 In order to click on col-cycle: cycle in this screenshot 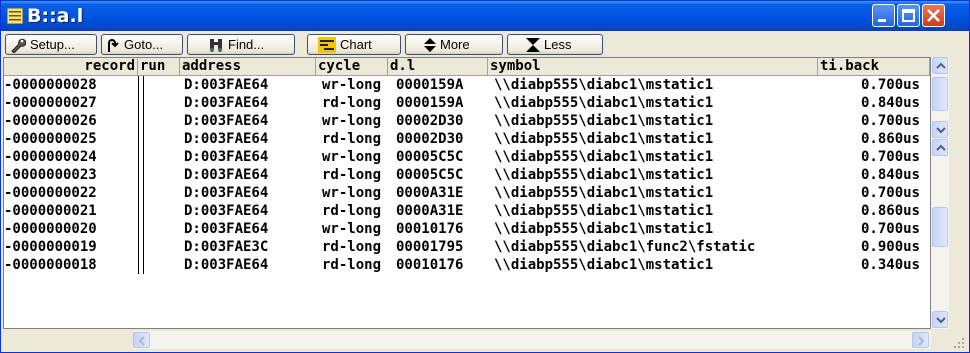, I will do `click(352, 66)`.